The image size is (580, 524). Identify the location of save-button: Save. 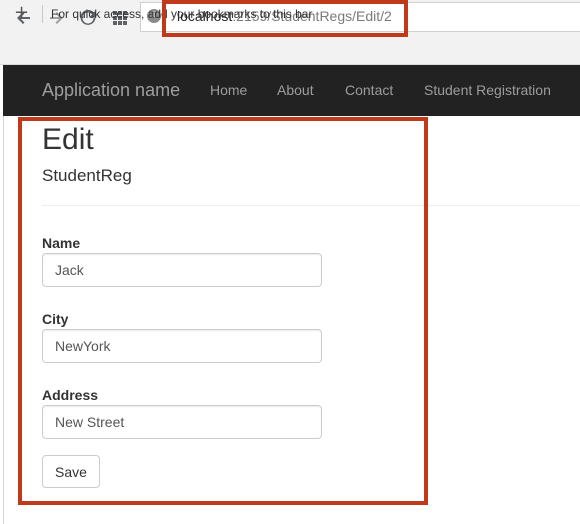
(71, 471).